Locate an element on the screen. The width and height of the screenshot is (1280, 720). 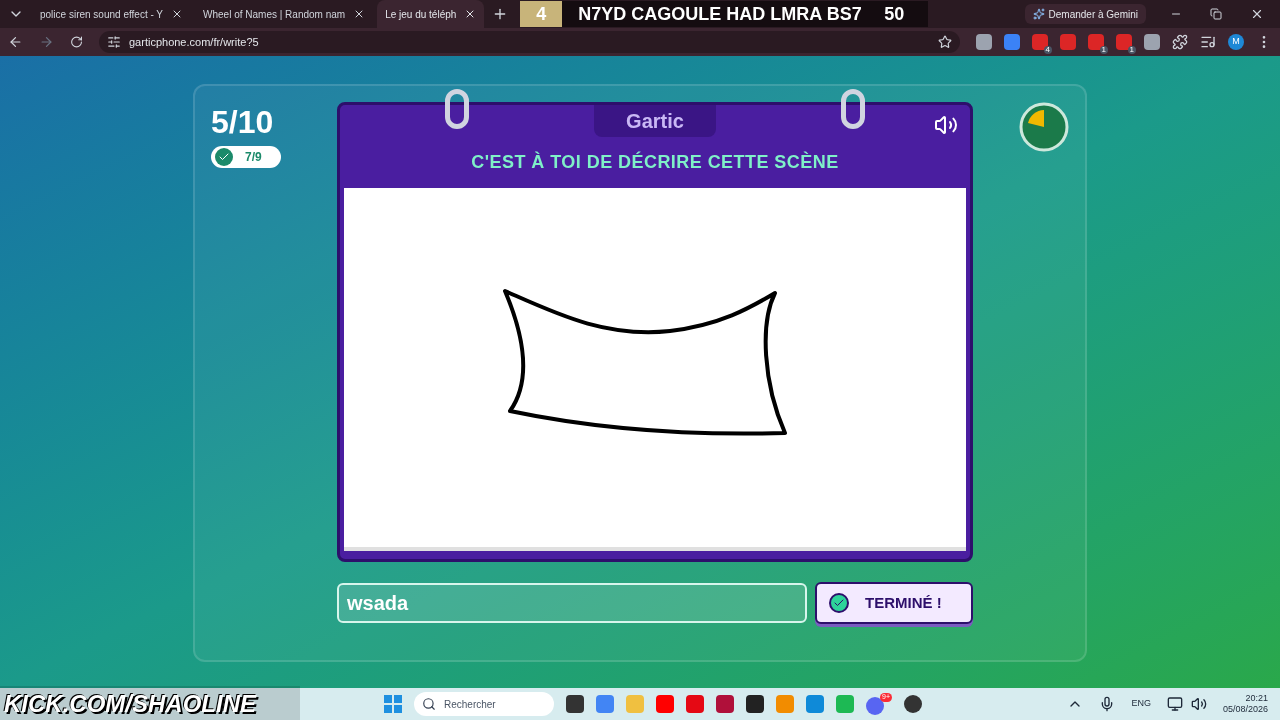
banner-number: 4 is located at coordinates (541, 14).